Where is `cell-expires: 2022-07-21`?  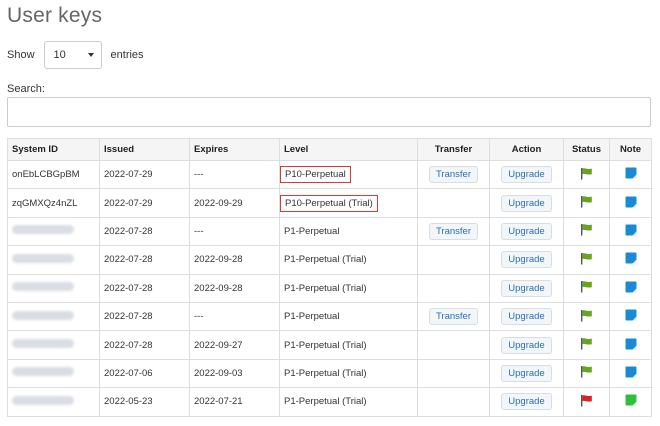
cell-expires: 2022-07-21 is located at coordinates (234, 402).